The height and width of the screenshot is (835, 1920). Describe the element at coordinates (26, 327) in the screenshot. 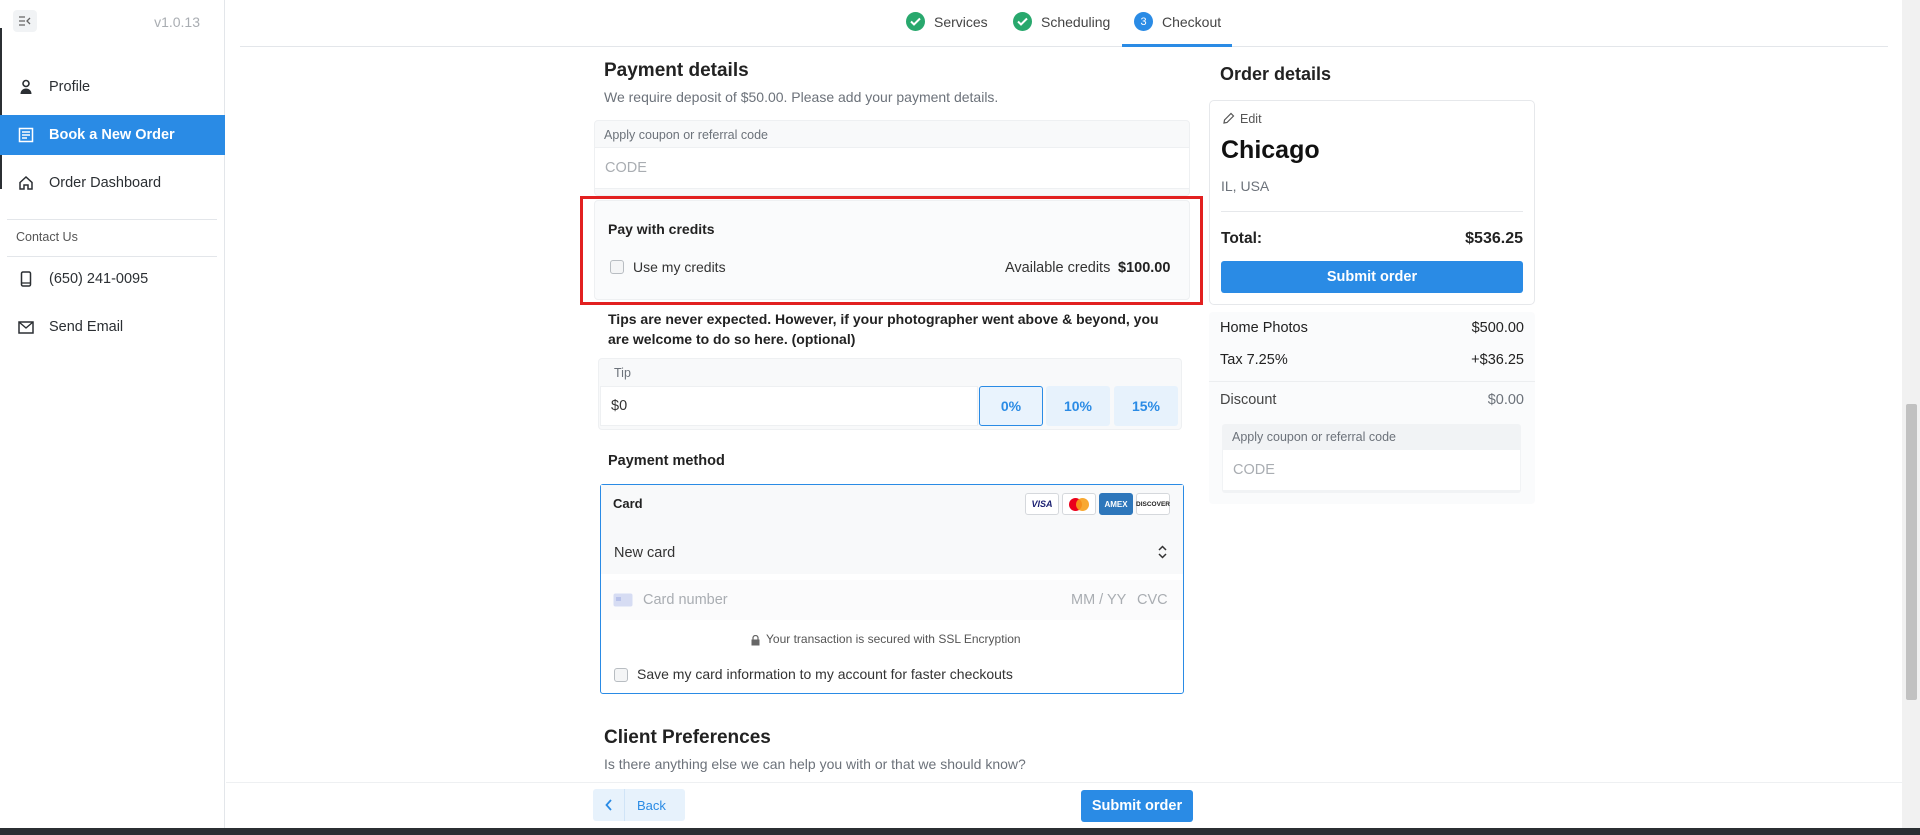

I see `mail-icon` at that location.